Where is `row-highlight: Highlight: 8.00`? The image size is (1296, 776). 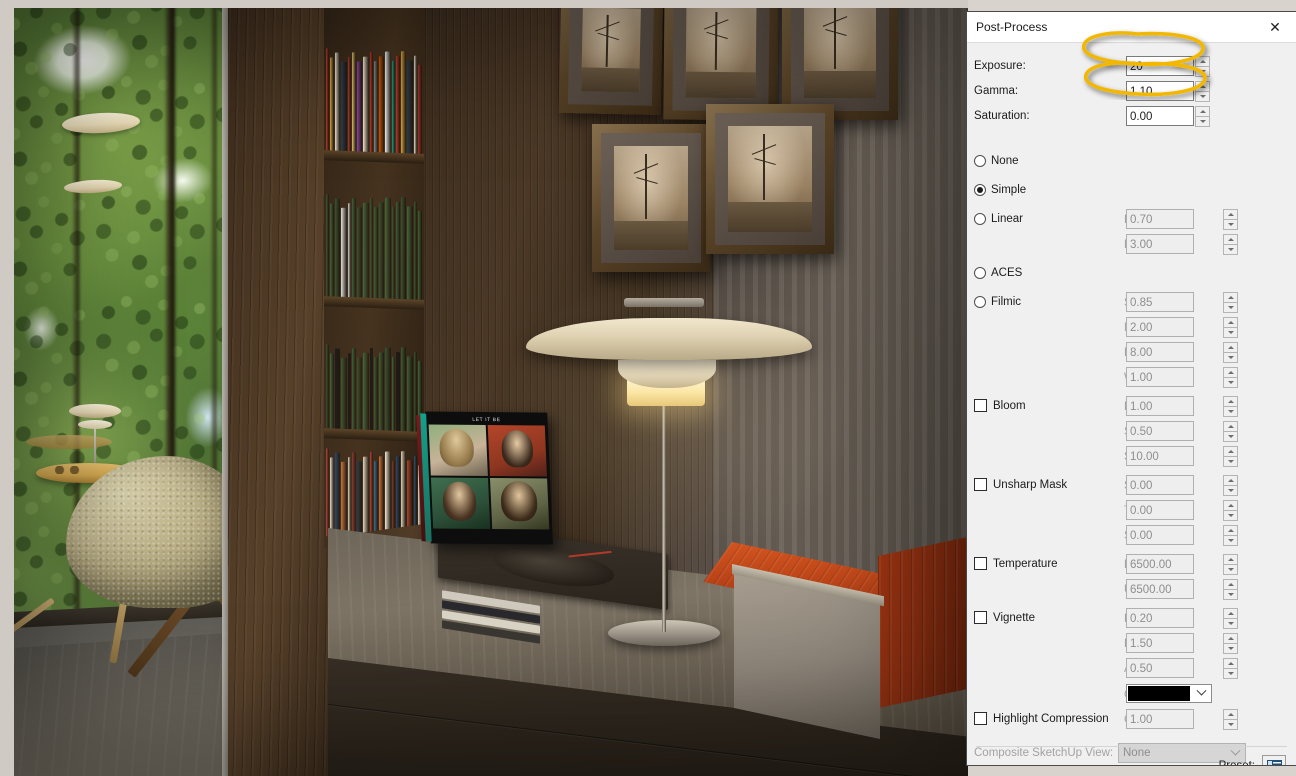 row-highlight: Highlight: 8.00 is located at coordinates (1131, 354).